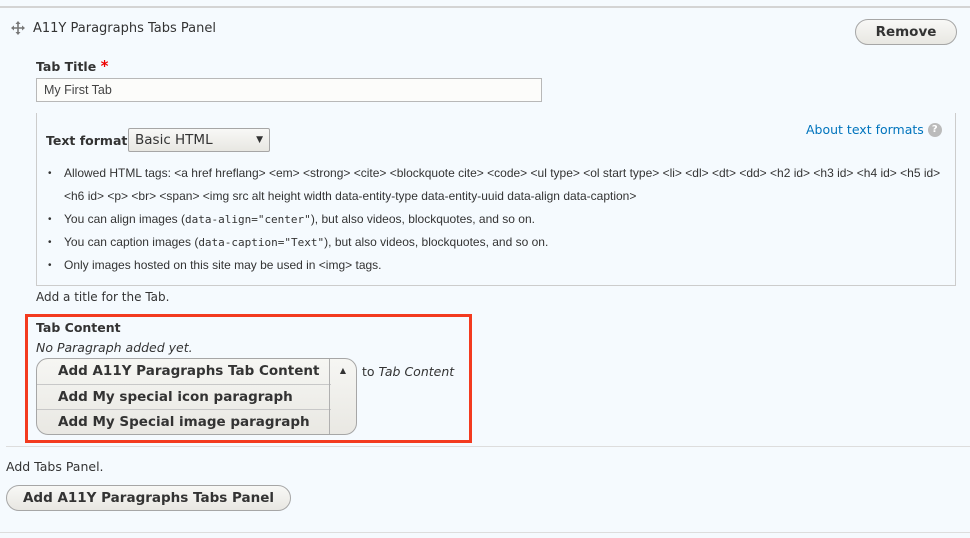 This screenshot has height=538, width=970. Describe the element at coordinates (87, 140) in the screenshot. I see `text-format-label: Text format` at that location.